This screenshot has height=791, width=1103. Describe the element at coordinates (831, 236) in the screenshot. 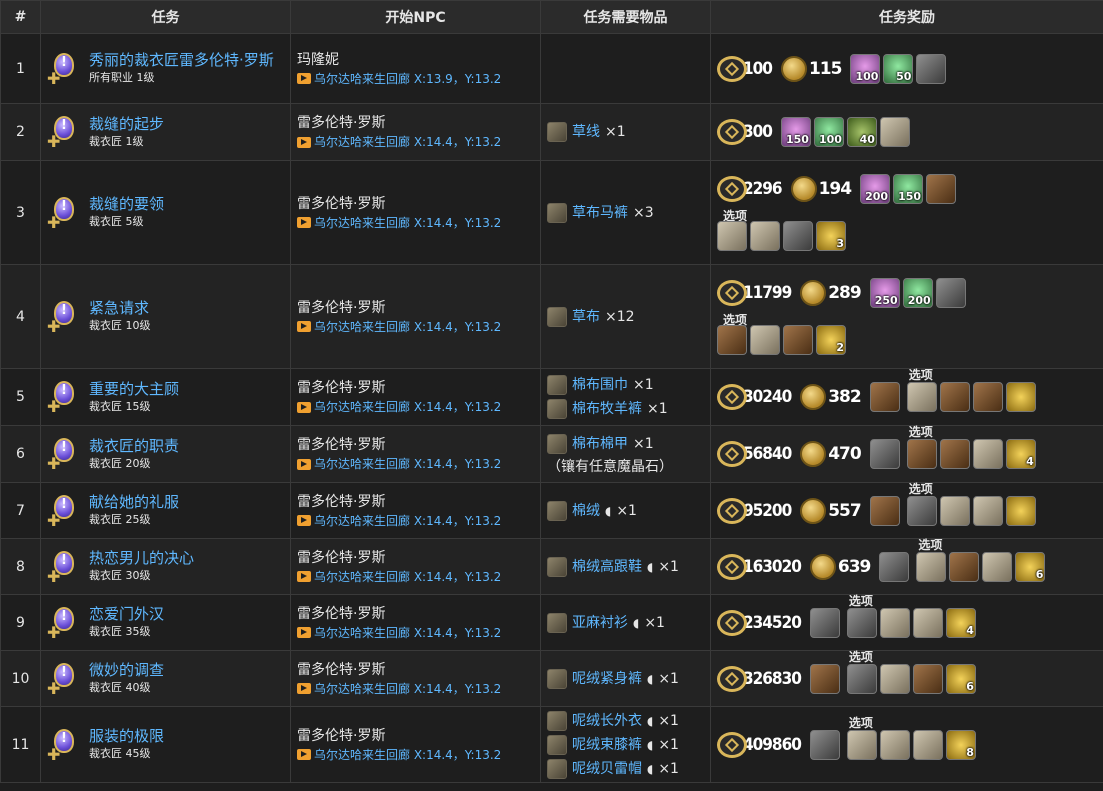

I see `option-reward-icon: 3` at that location.